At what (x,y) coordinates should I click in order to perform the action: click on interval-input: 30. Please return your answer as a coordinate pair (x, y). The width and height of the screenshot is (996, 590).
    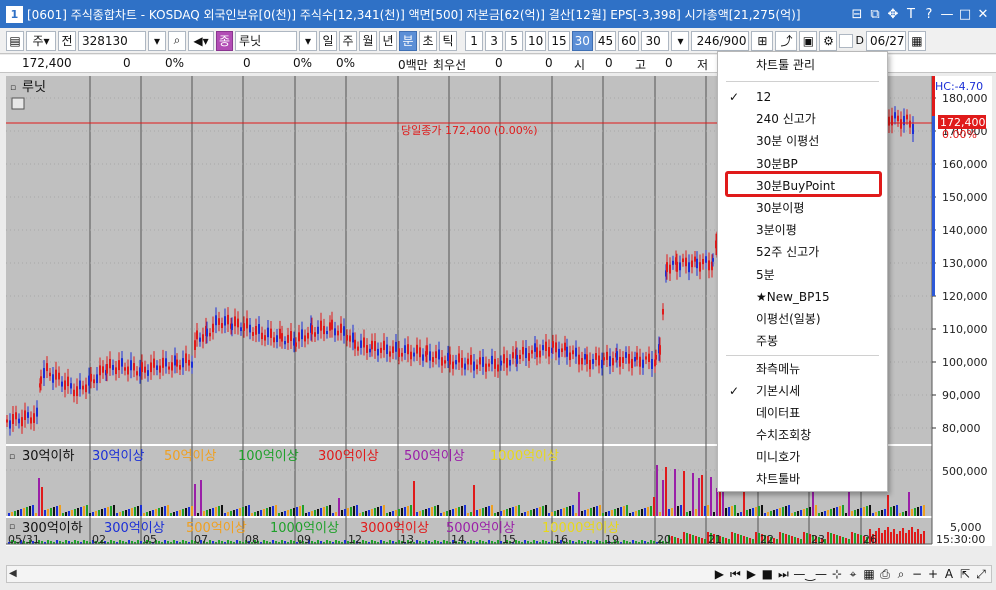
    Looking at the image, I should click on (655, 40).